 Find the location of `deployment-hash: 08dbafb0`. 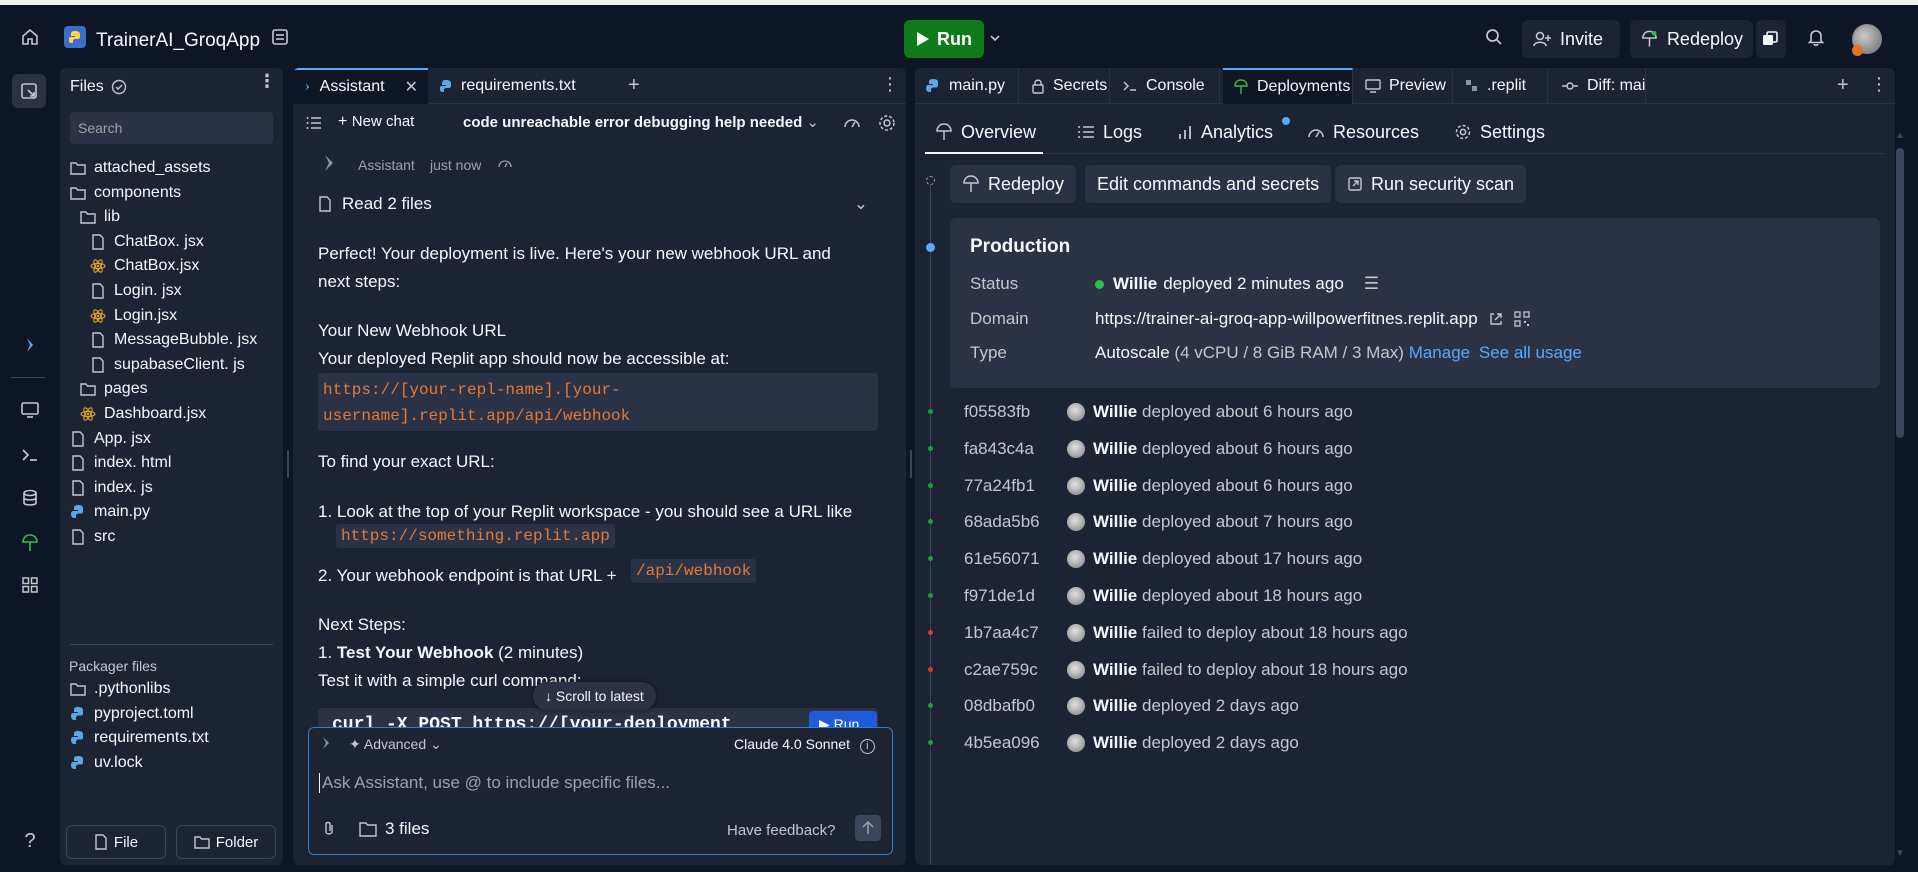

deployment-hash: 08dbafb0 is located at coordinates (999, 706).